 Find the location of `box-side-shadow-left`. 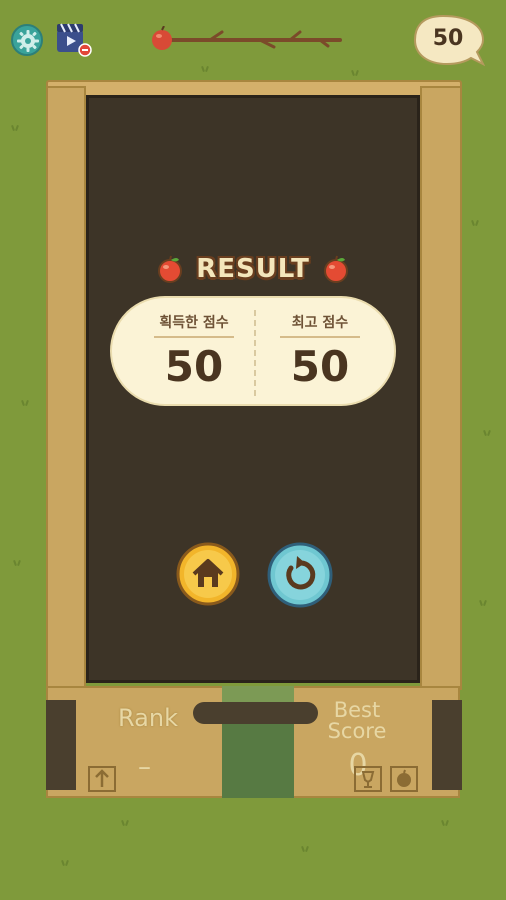

box-side-shadow-left is located at coordinates (61, 745).